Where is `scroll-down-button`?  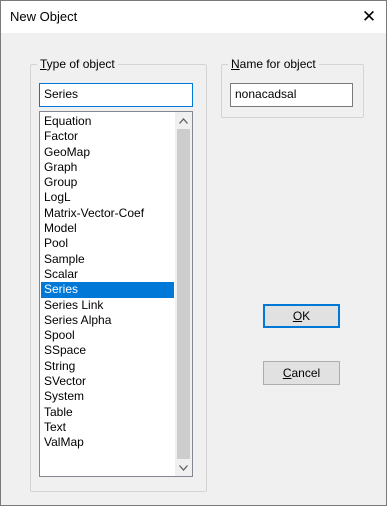 scroll-down-button is located at coordinates (183, 467).